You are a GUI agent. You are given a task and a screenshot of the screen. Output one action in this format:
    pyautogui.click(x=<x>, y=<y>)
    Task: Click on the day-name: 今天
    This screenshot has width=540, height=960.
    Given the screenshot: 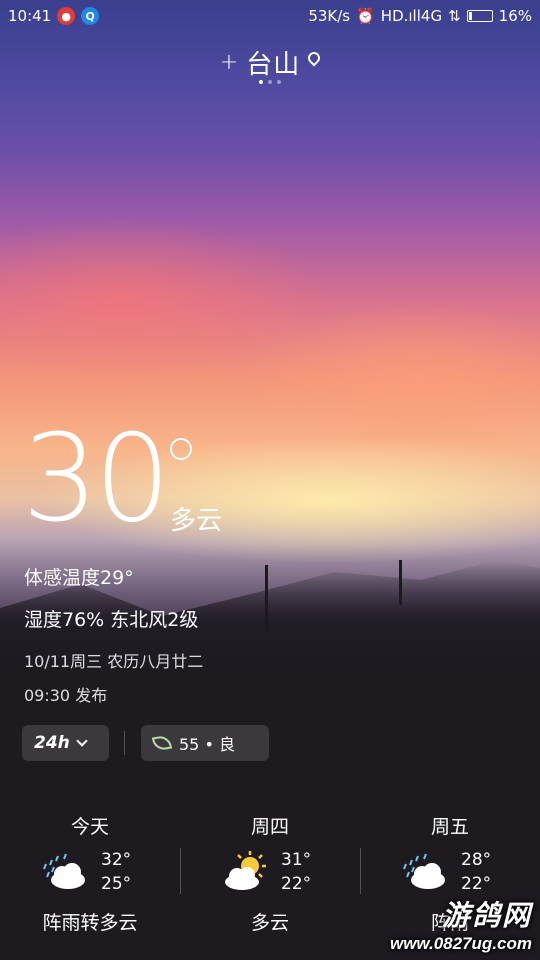 What is the action you would take?
    pyautogui.click(x=89, y=827)
    